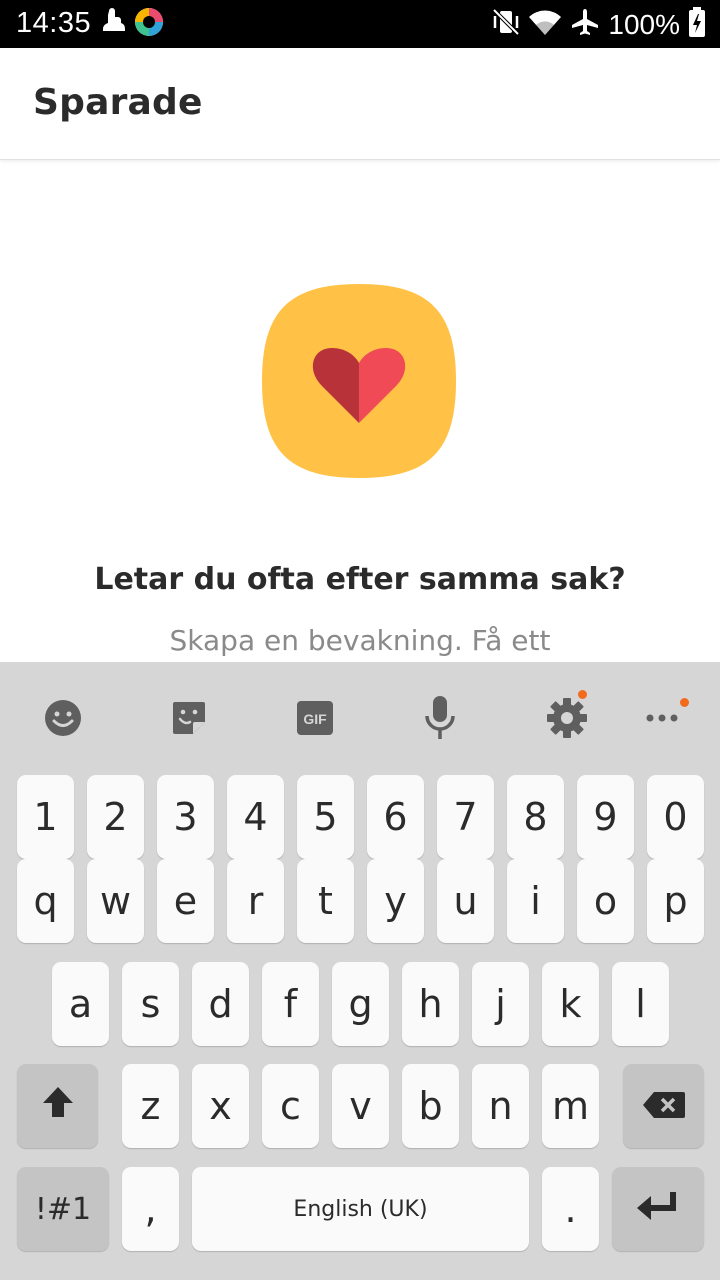  I want to click on letter-key: t, so click(325, 901).